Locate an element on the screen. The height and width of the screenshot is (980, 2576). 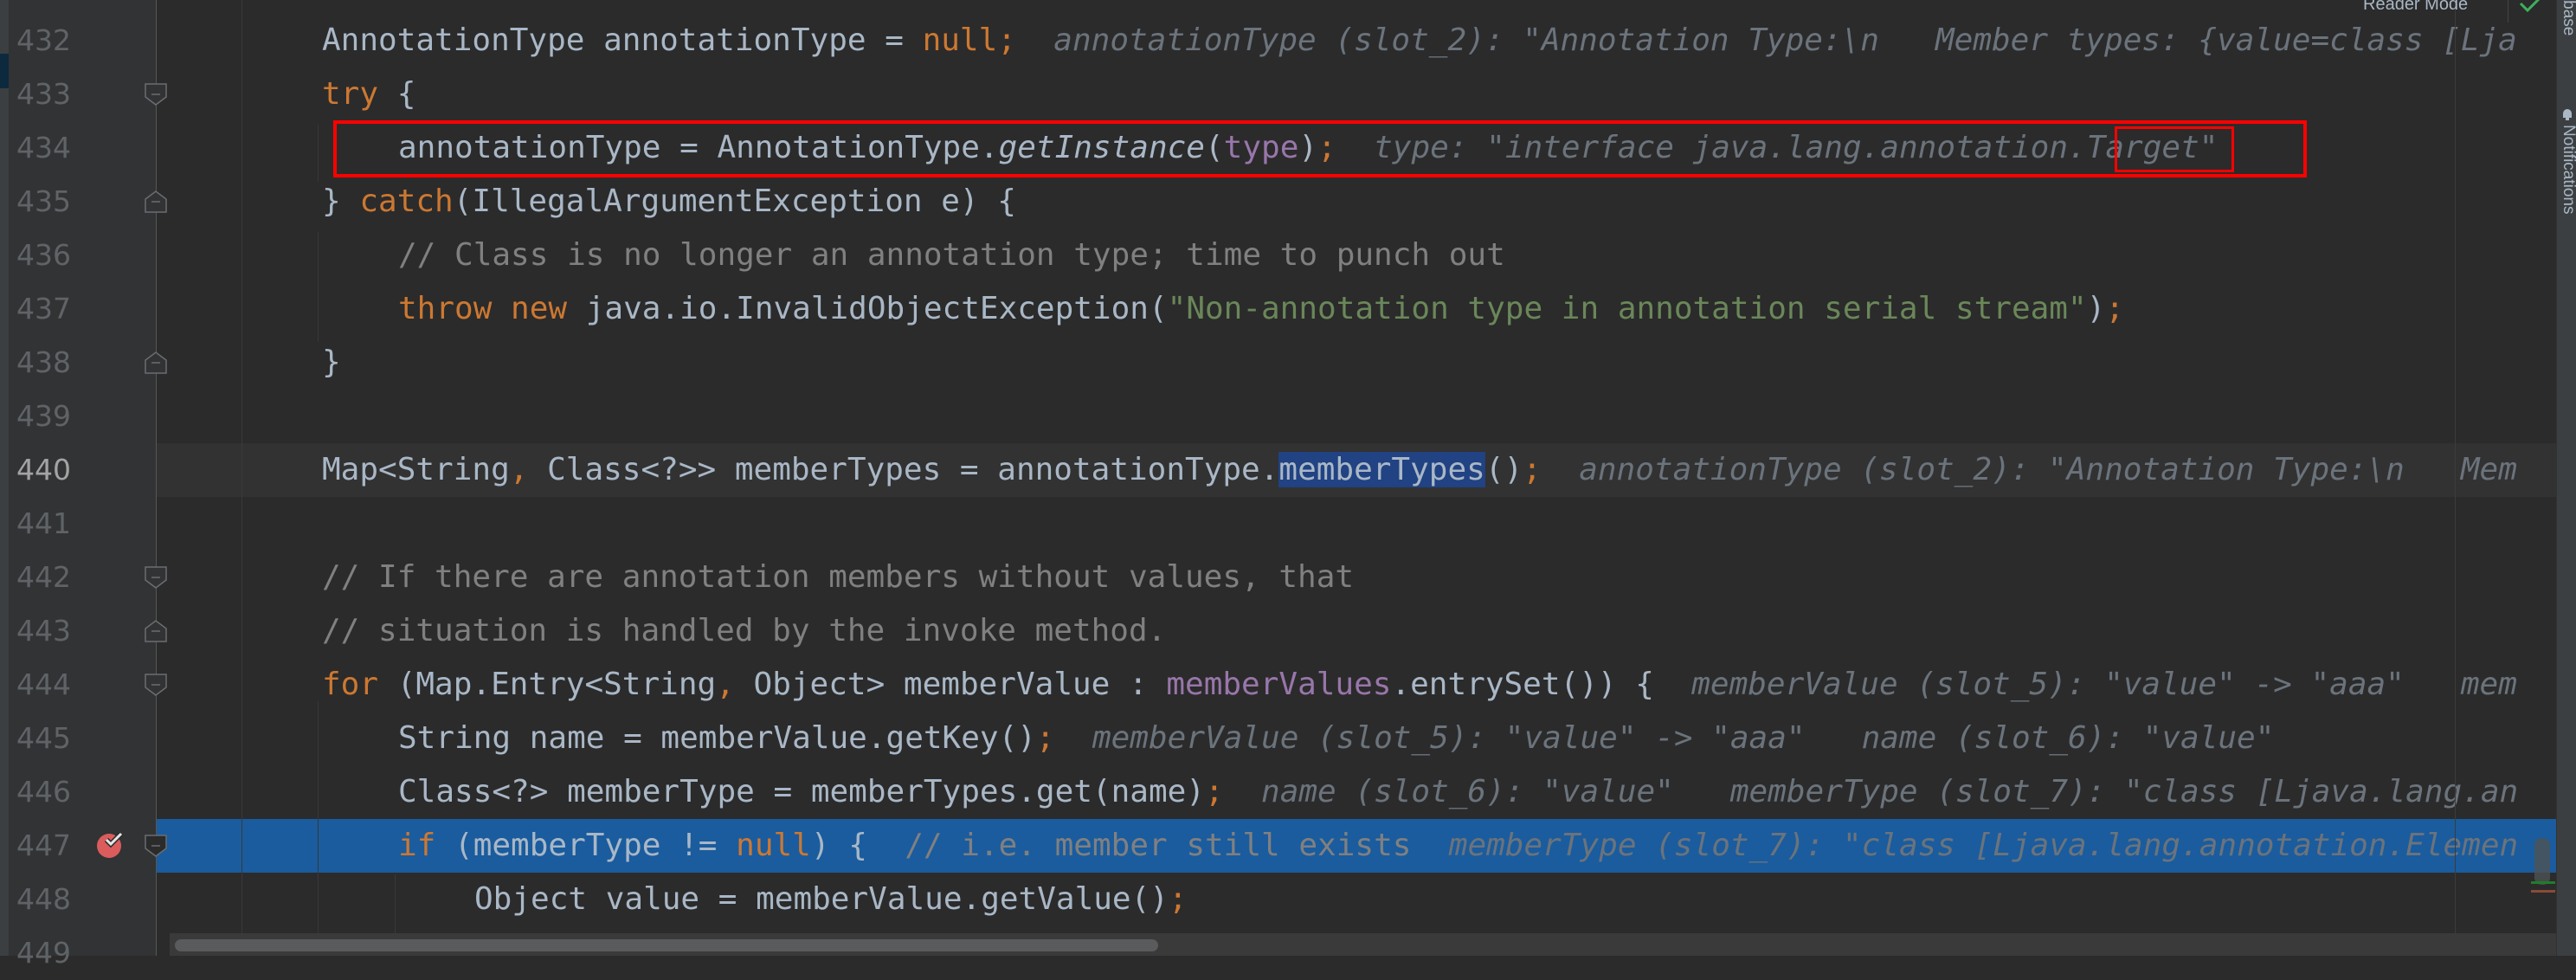
code-token: (Map.Entry<String is located at coordinates (547, 685).